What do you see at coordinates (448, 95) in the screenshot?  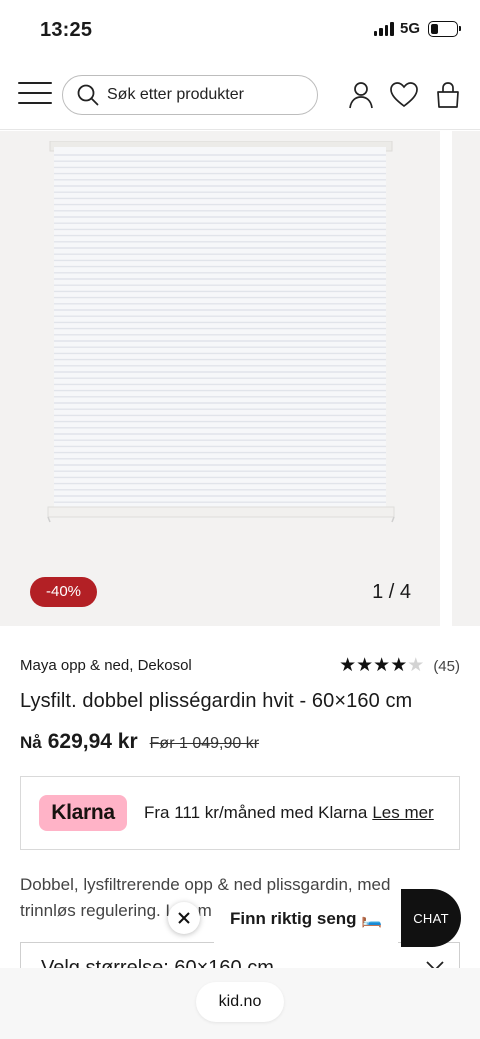 I see `bag-icon` at bounding box center [448, 95].